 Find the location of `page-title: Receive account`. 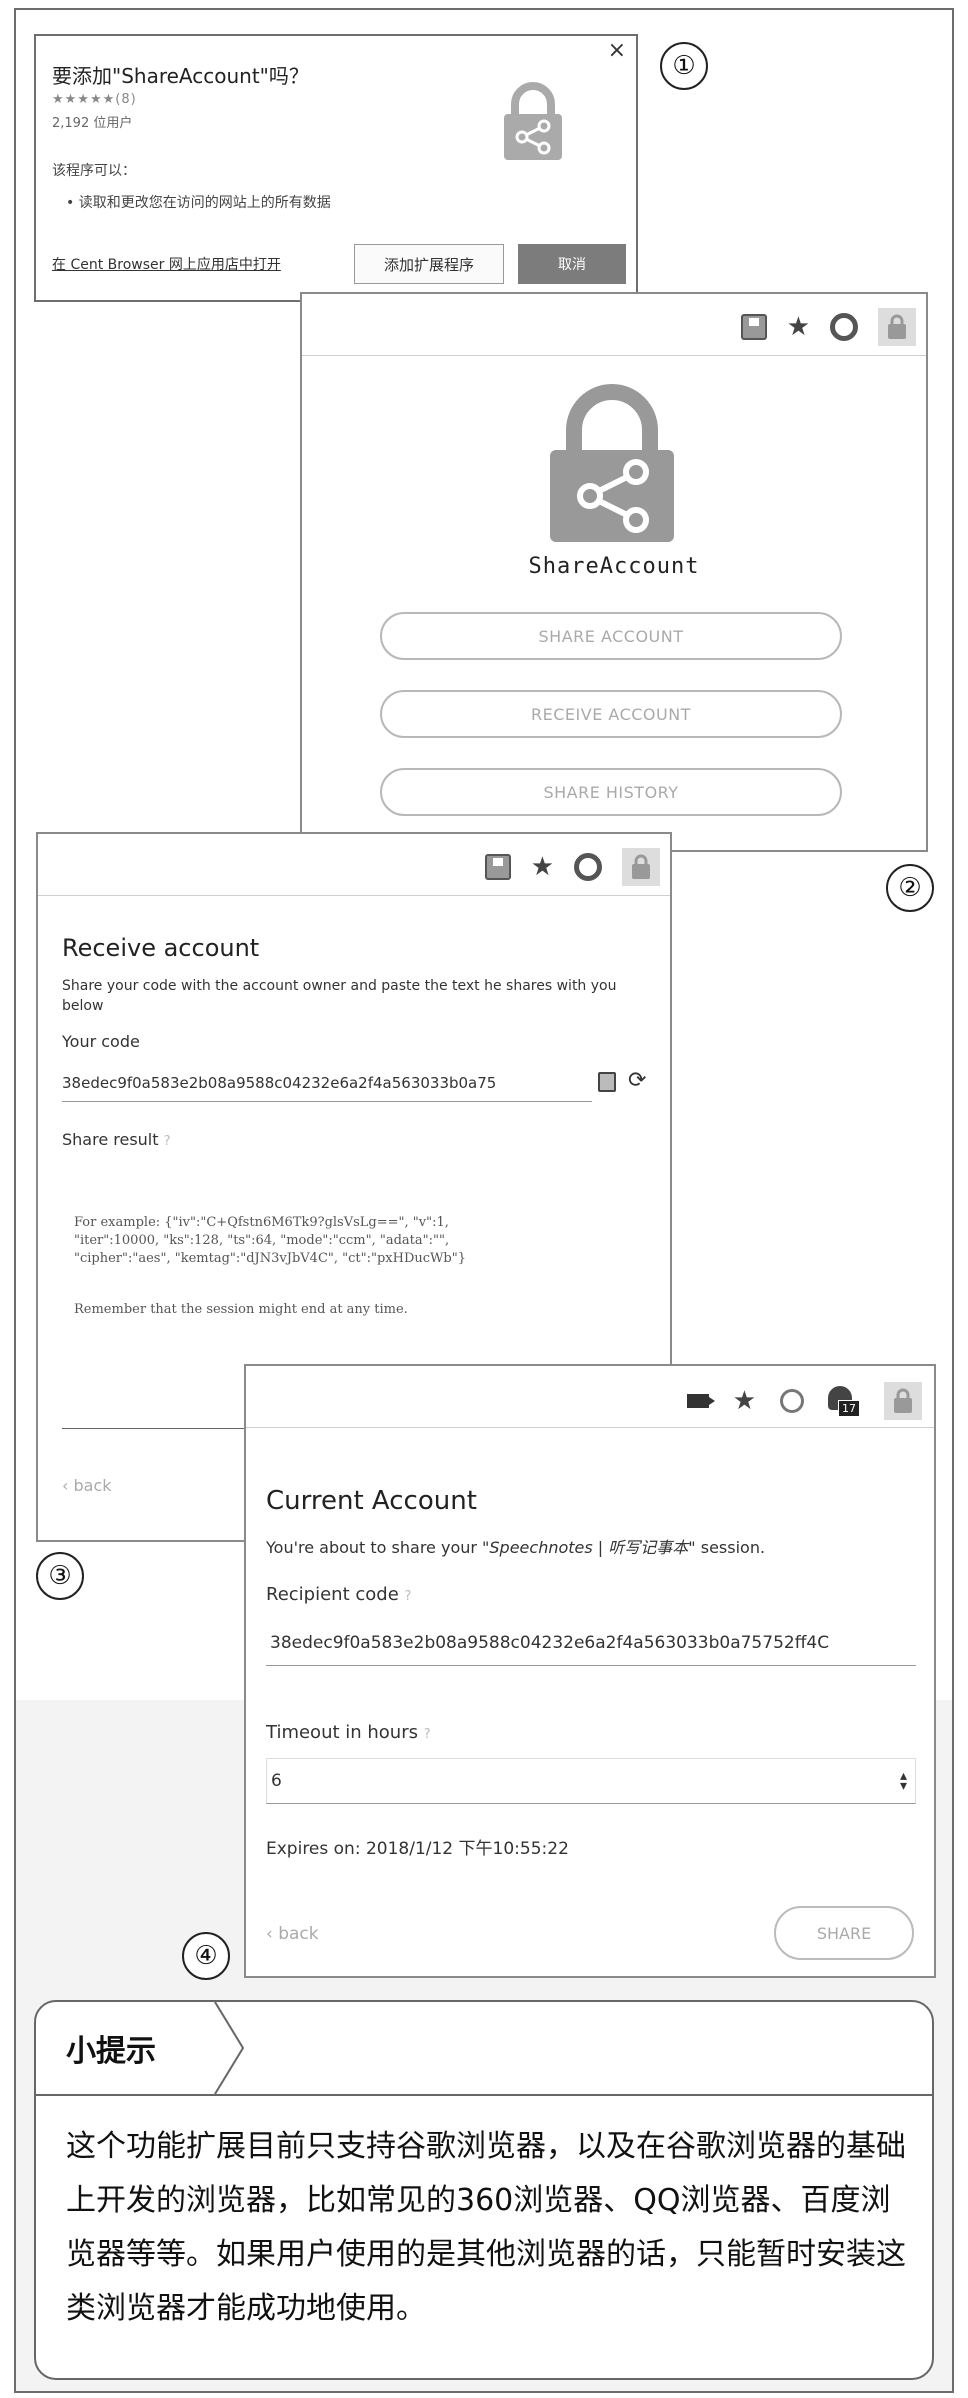

page-title: Receive account is located at coordinates (161, 948).